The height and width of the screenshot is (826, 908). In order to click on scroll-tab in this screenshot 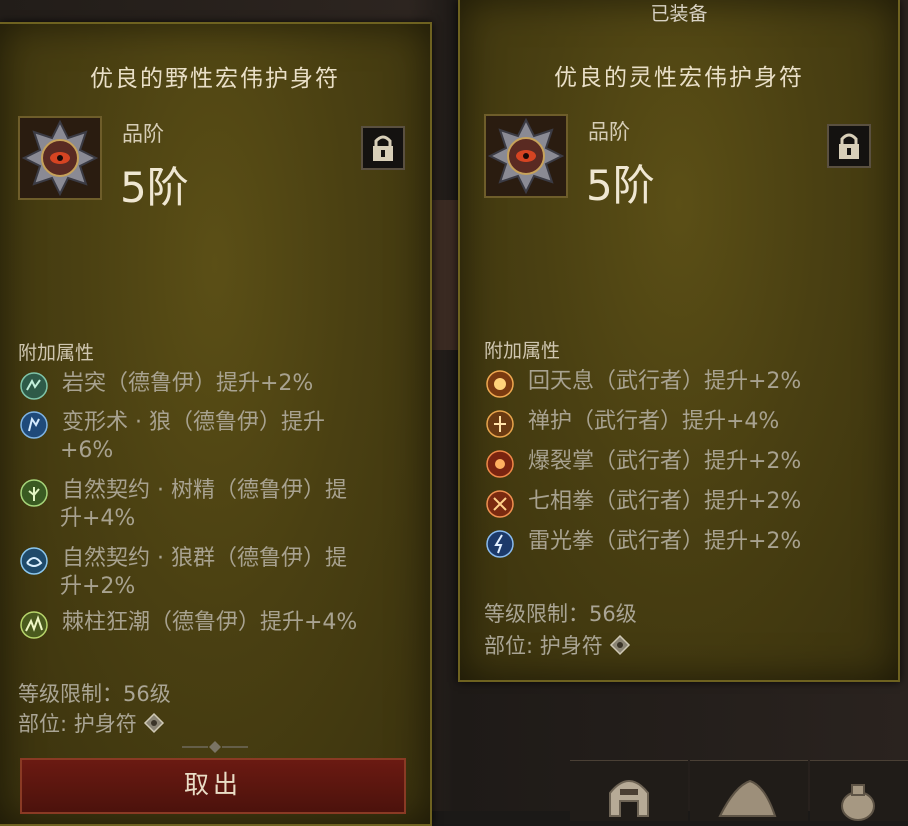, I will do `click(749, 790)`.